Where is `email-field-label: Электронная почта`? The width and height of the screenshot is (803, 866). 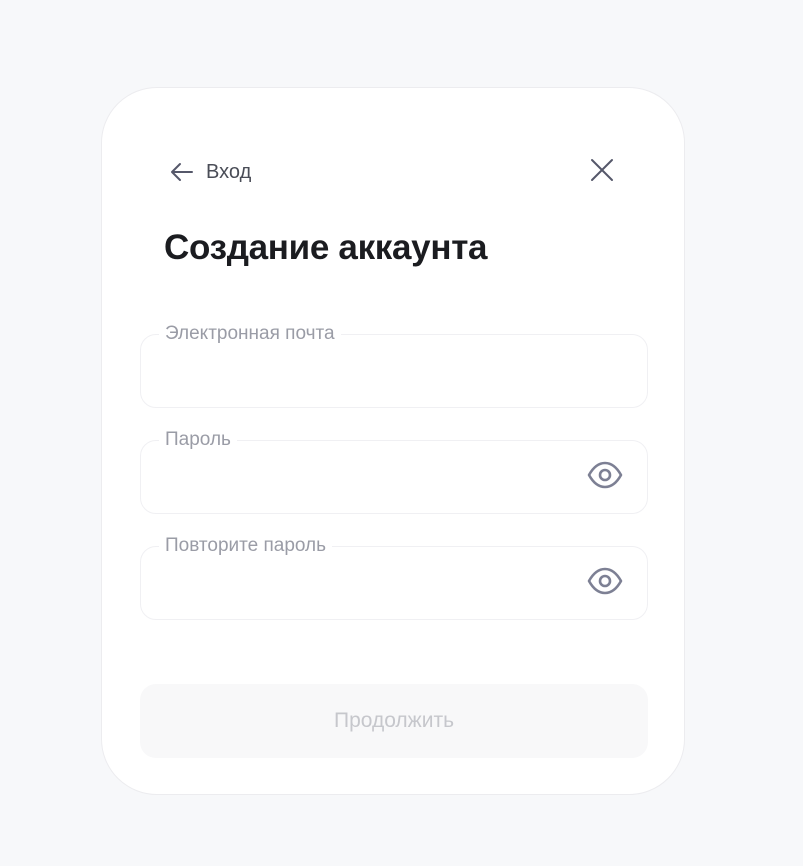 email-field-label: Электронная почта is located at coordinates (250, 334).